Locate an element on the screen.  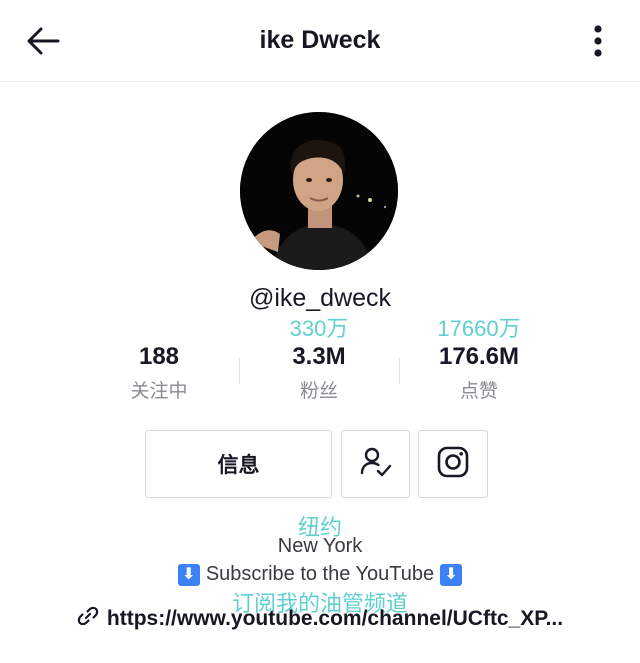
bio-subscribe-line: ⬇ Subscribe to the YouTube ⬇ is located at coordinates (320, 574).